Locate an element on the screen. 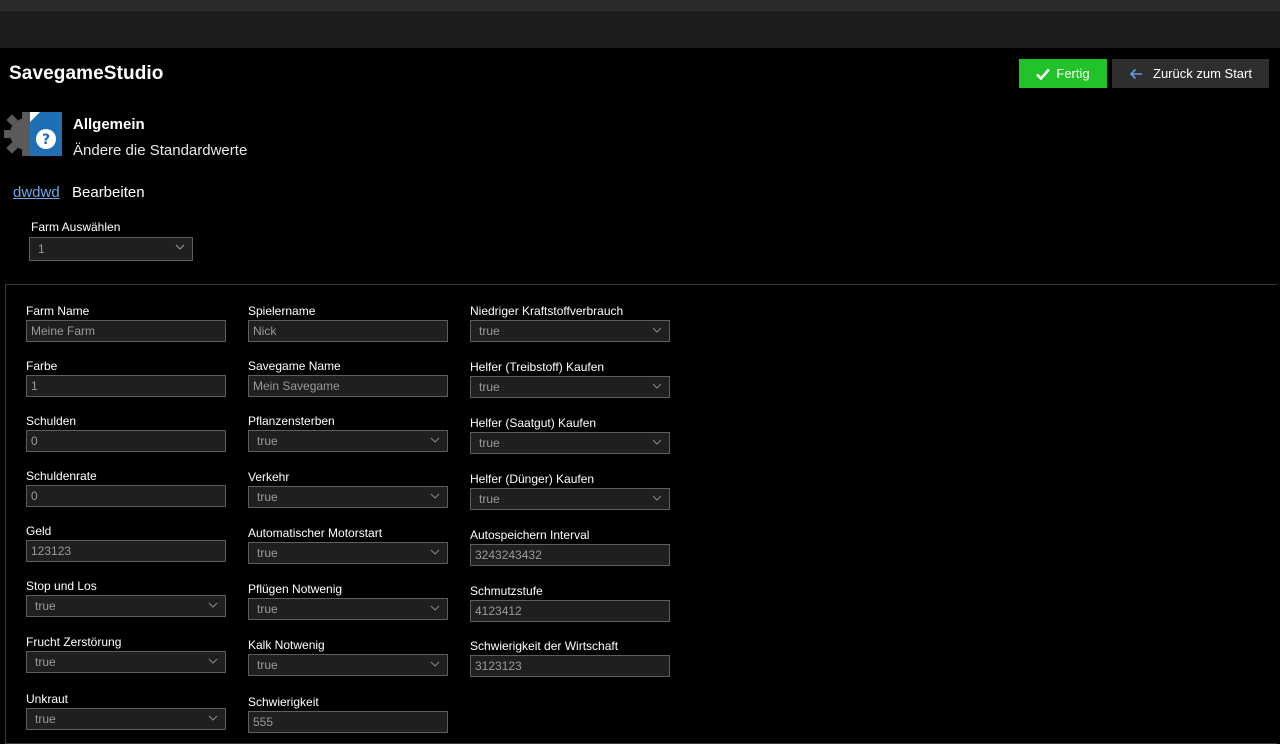 This screenshot has width=1280, height=744. text-input: 555 is located at coordinates (348, 722).